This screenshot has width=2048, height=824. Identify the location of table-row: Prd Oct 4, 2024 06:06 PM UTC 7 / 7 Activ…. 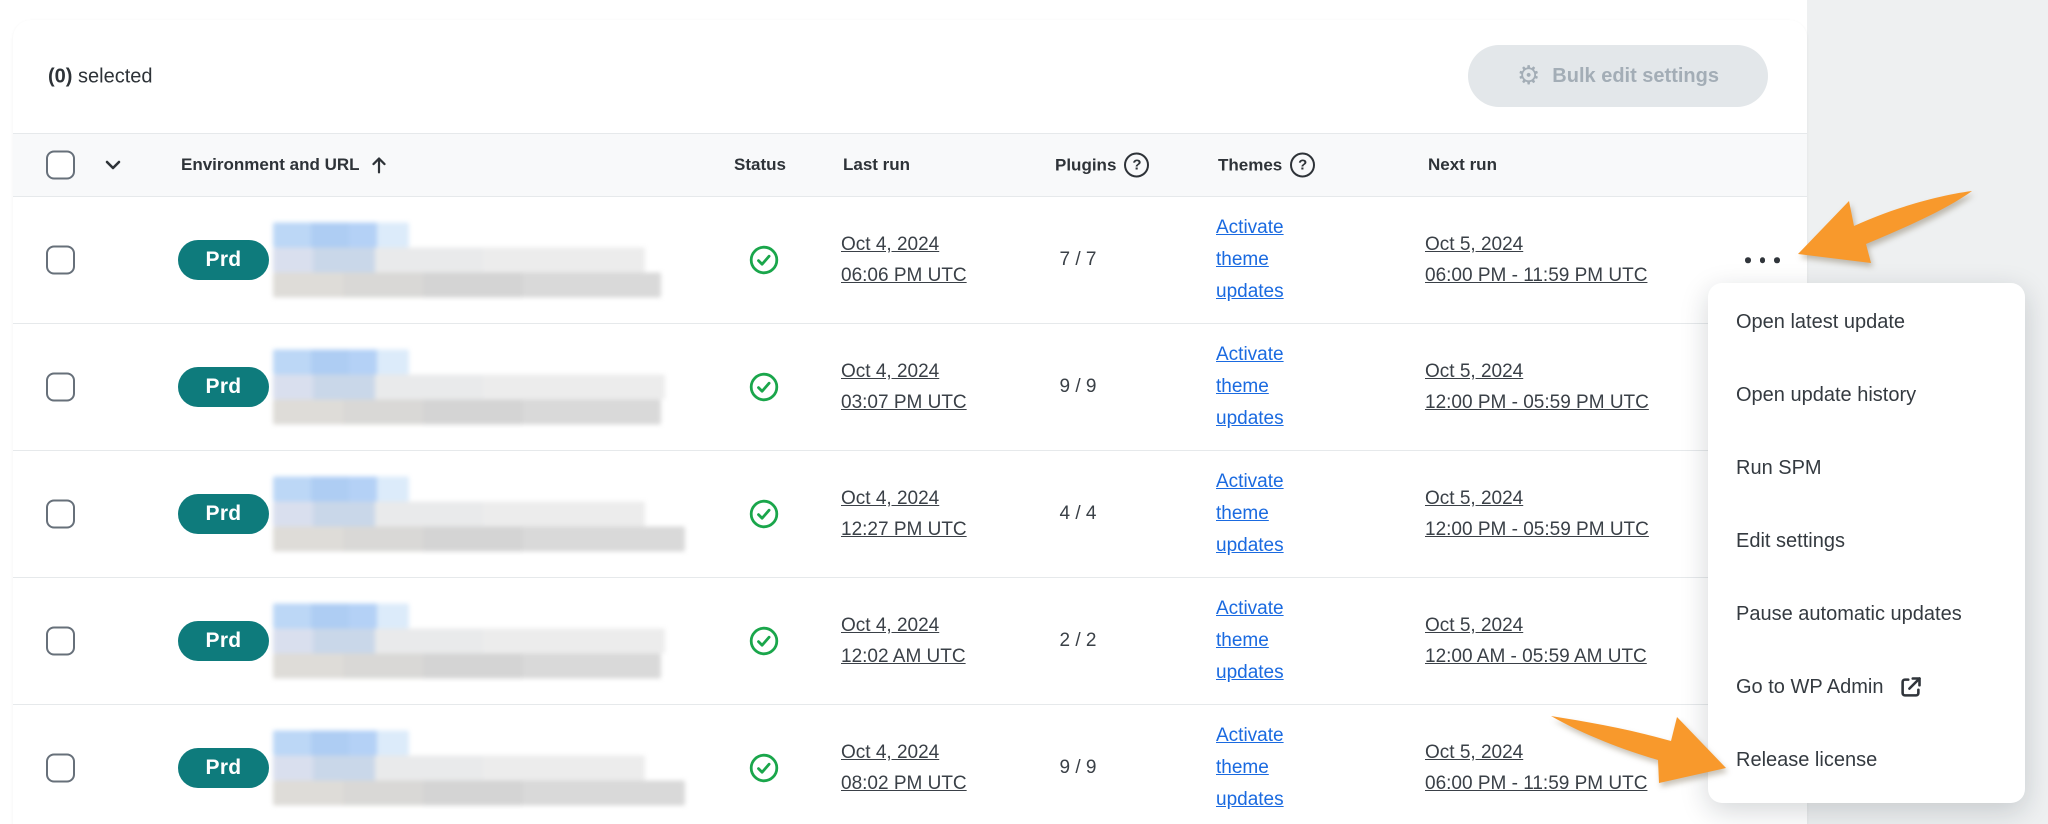
(910, 260).